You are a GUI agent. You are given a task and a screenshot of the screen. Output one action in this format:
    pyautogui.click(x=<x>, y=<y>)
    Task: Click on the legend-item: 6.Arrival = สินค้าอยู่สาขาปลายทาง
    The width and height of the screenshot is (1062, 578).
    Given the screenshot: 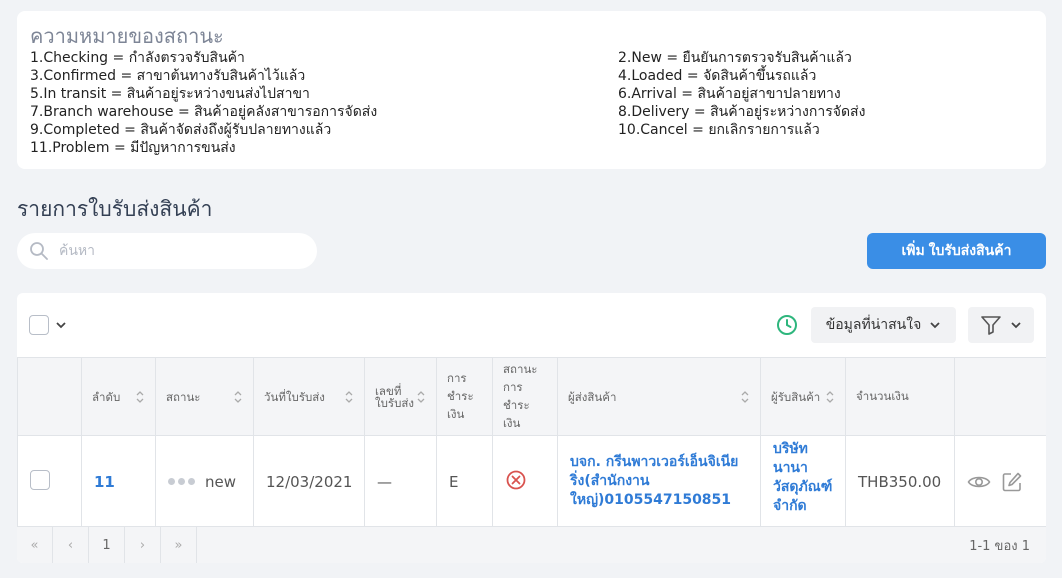 What is the action you would take?
    pyautogui.click(x=729, y=94)
    